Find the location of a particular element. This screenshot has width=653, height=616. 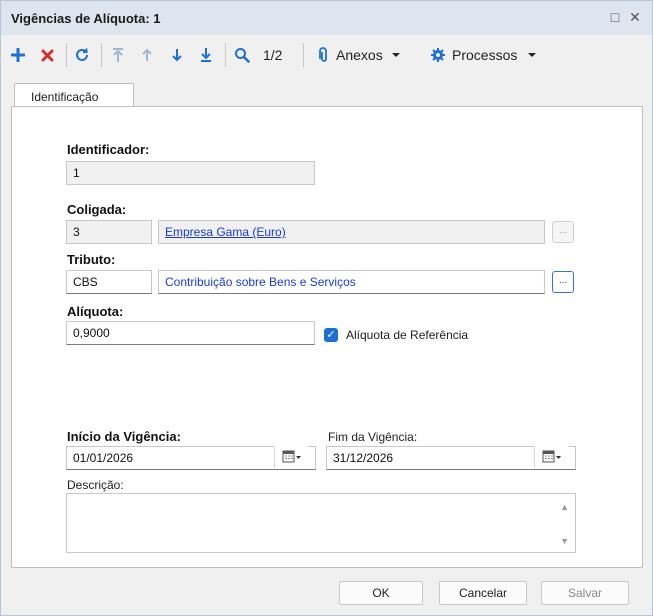

close-icon: ✕ is located at coordinates (635, 17).